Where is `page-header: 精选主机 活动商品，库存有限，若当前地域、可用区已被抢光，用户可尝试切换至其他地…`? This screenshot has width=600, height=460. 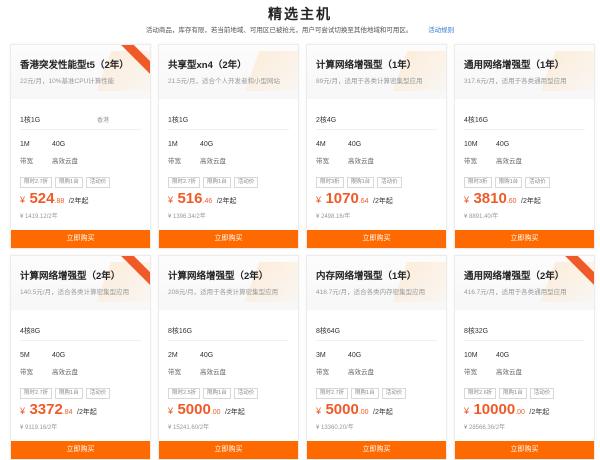
page-header: 精选主机 活动商品，库存有限，若当前地域、可用区已被抢光，用户可尝试切换至其他地… is located at coordinates (300, 22).